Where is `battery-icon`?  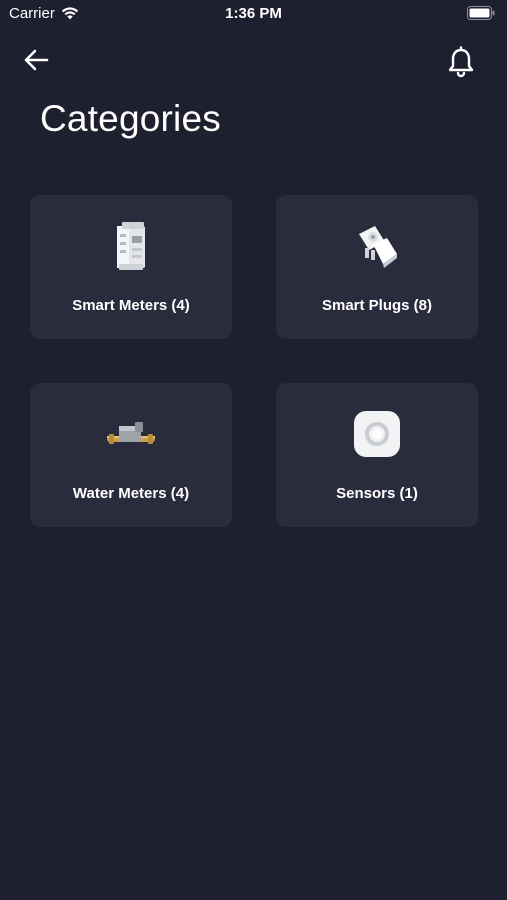 battery-icon is located at coordinates (481, 15).